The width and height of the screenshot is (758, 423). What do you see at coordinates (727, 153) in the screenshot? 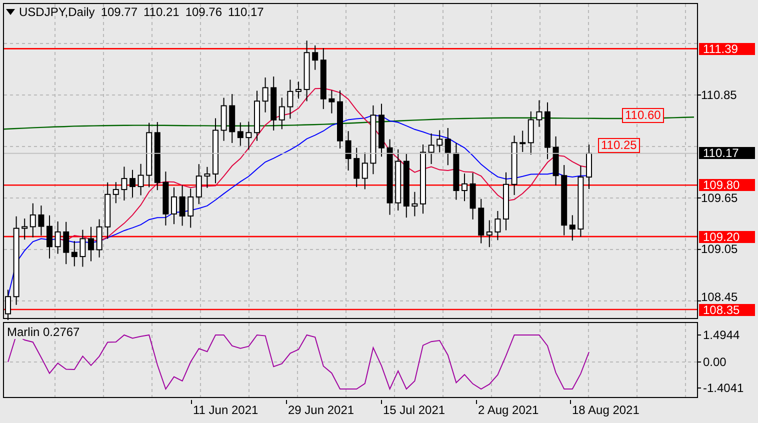
I see `current-price-label: 110.17` at bounding box center [727, 153].